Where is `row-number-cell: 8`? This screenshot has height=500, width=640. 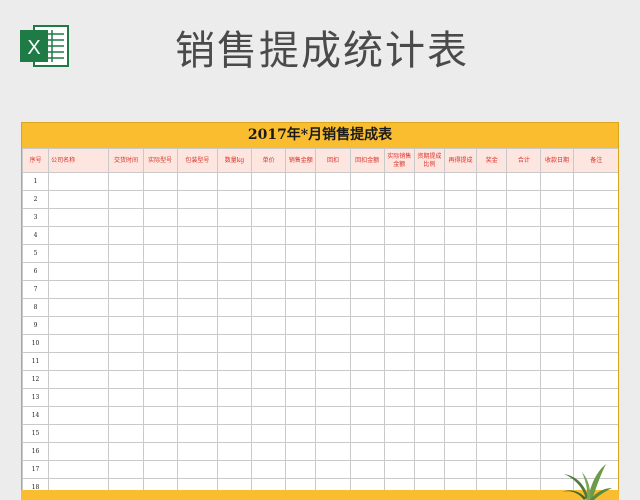
row-number-cell: 8 is located at coordinates (36, 307).